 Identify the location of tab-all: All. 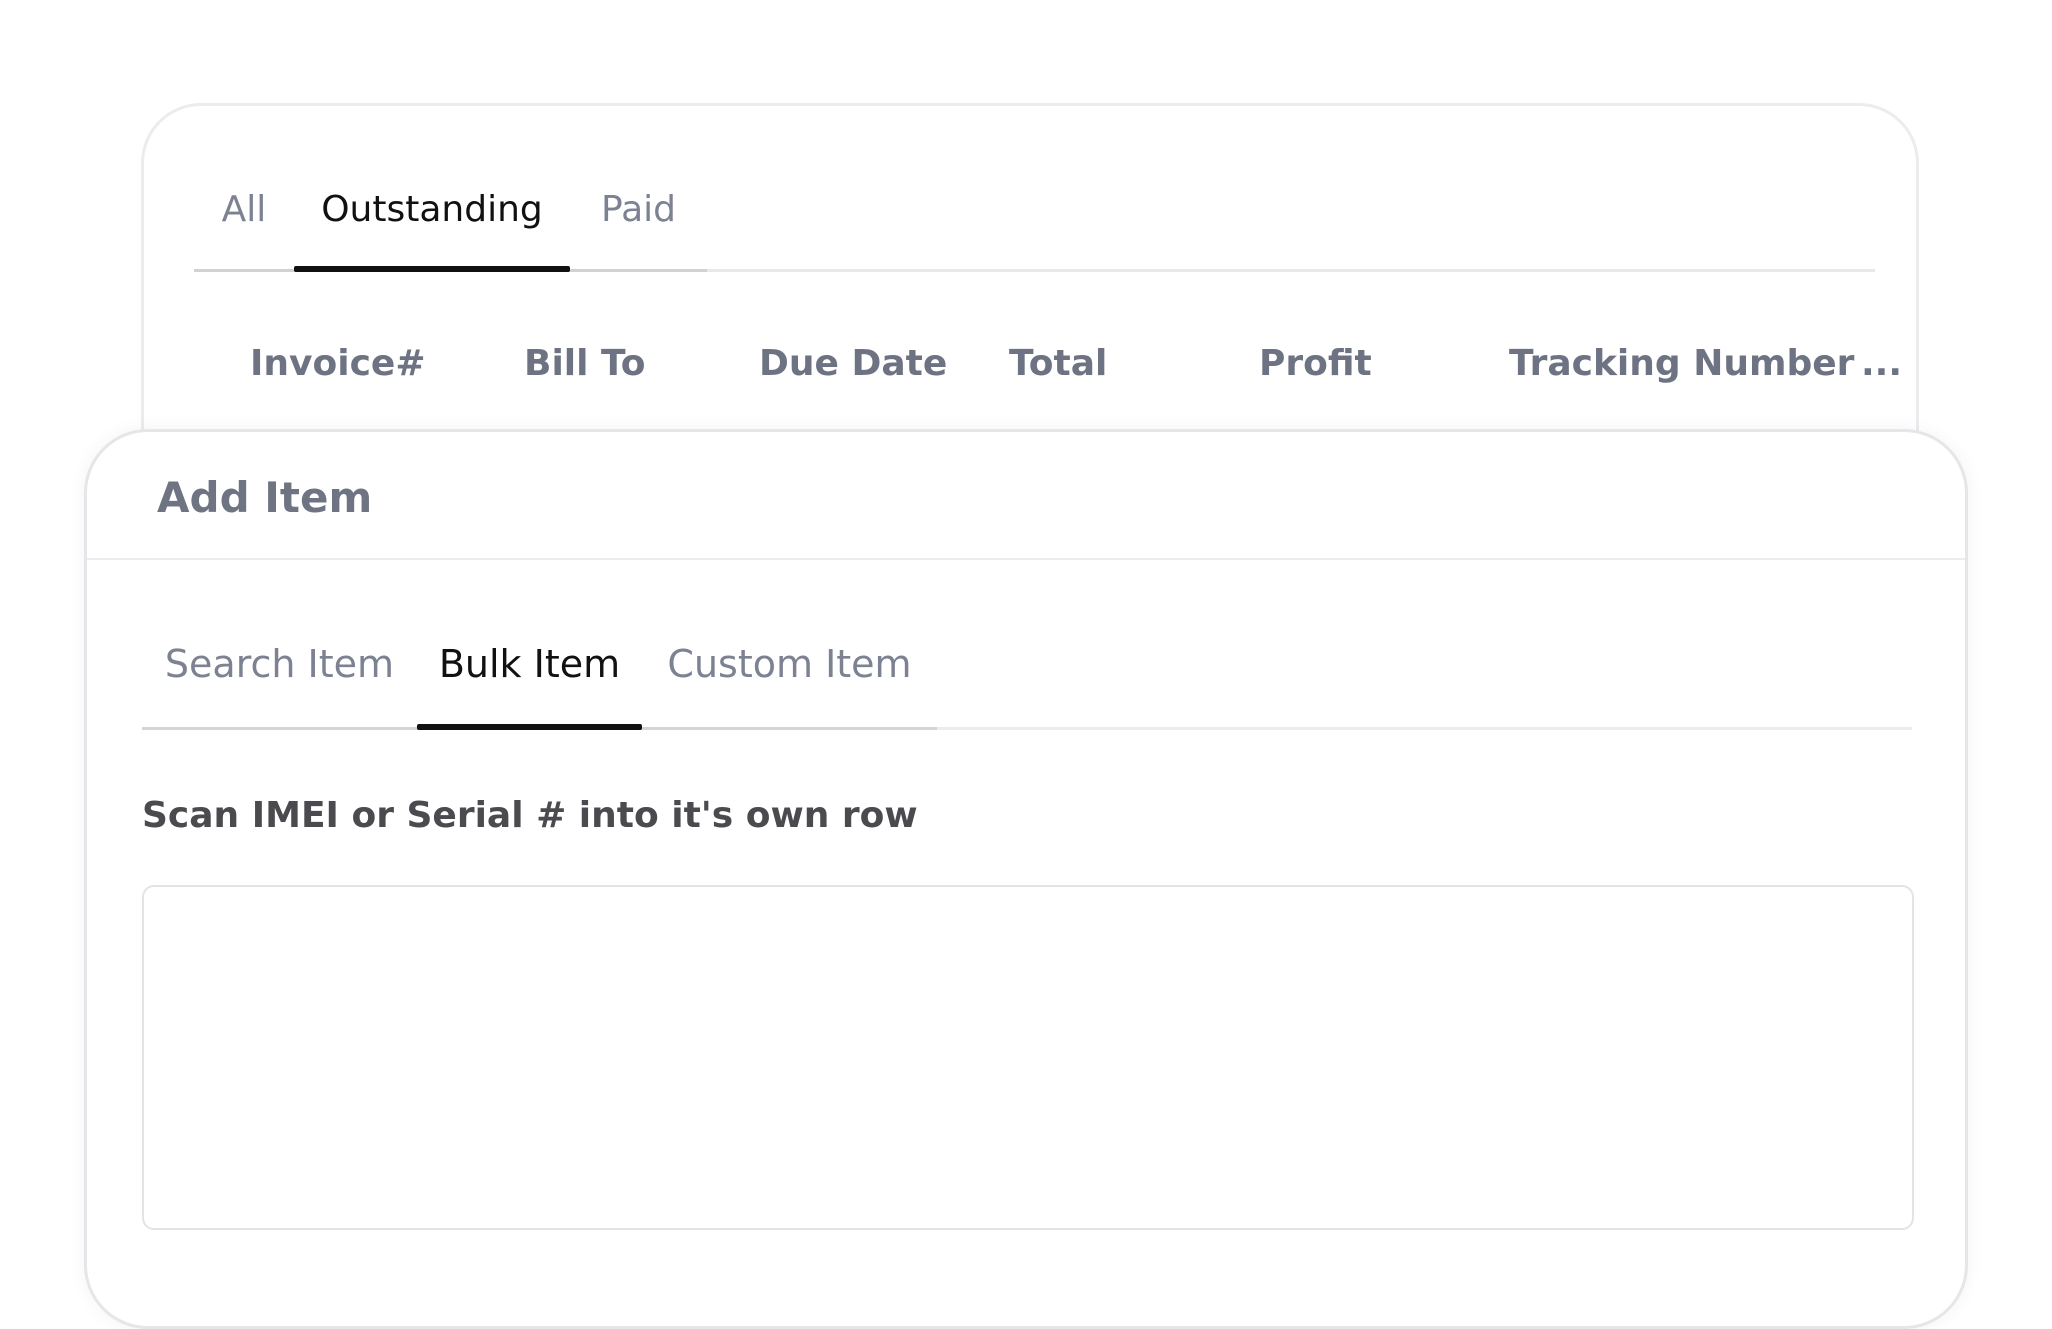
(244, 209).